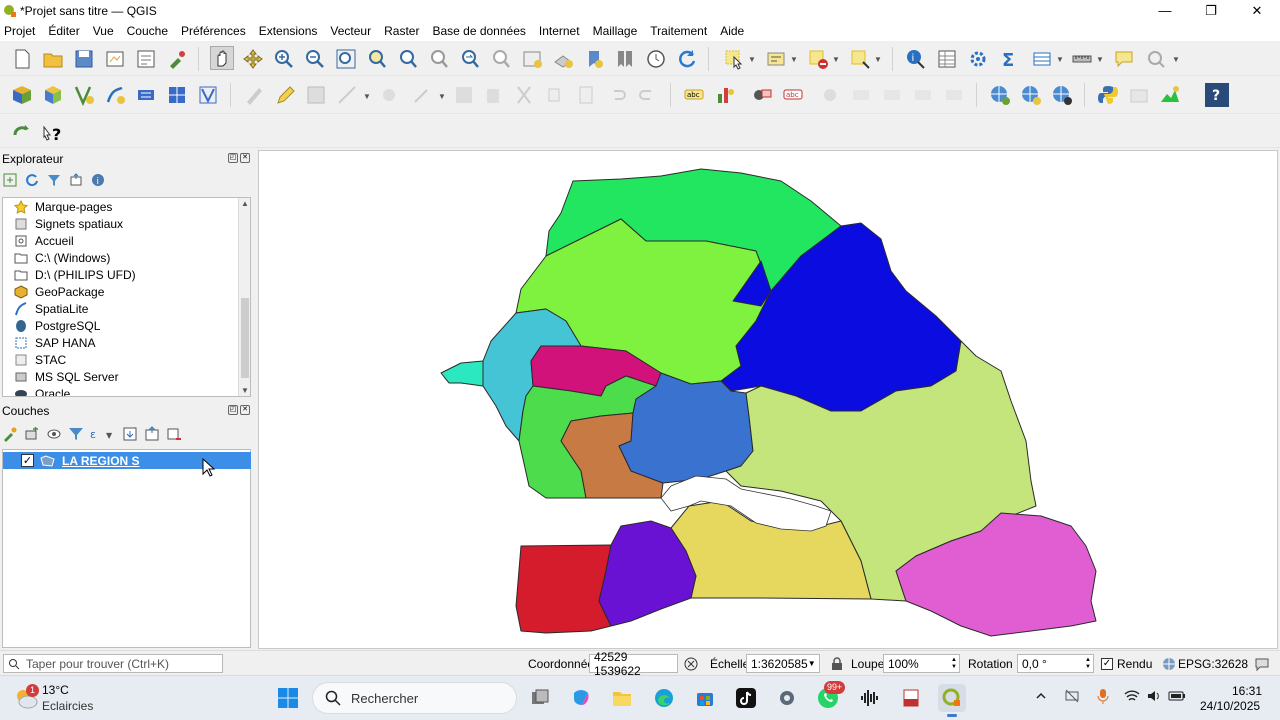 This screenshot has height=720, width=1280. I want to click on menu-preferences: Préférences, so click(213, 31).